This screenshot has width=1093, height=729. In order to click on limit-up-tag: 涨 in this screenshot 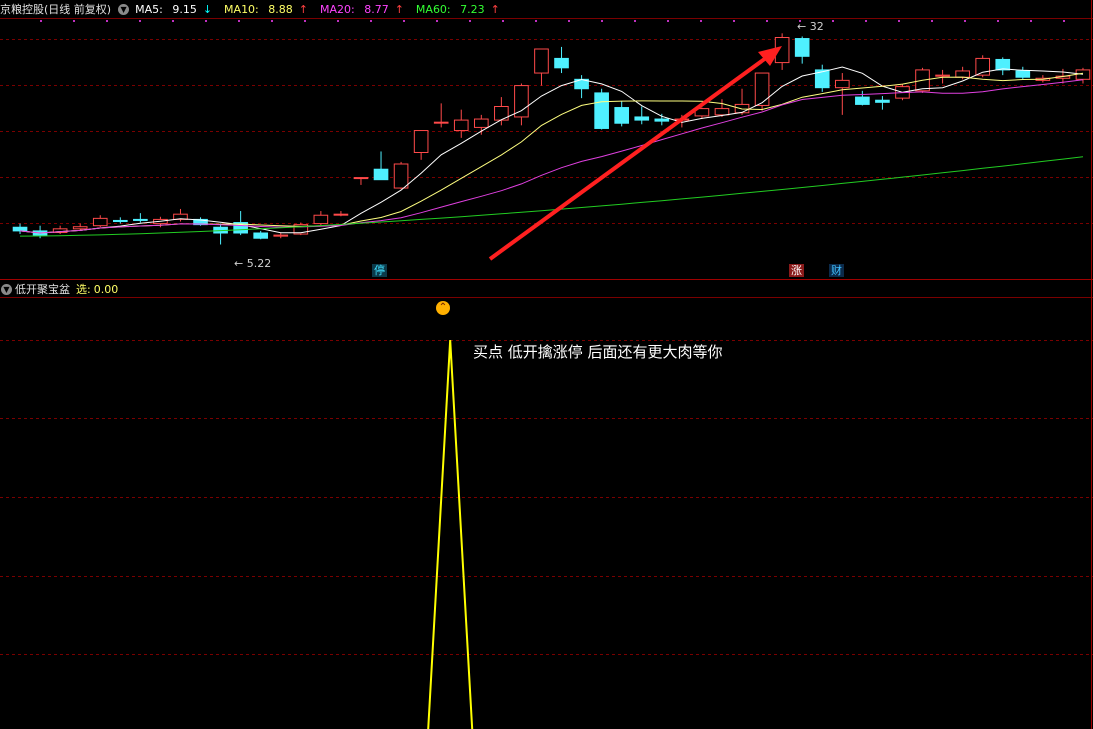, I will do `click(796, 270)`.